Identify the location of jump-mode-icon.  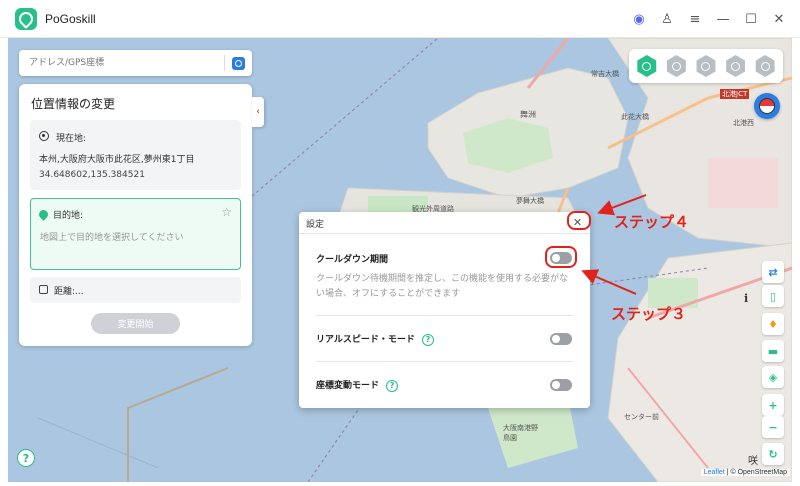
(765, 66).